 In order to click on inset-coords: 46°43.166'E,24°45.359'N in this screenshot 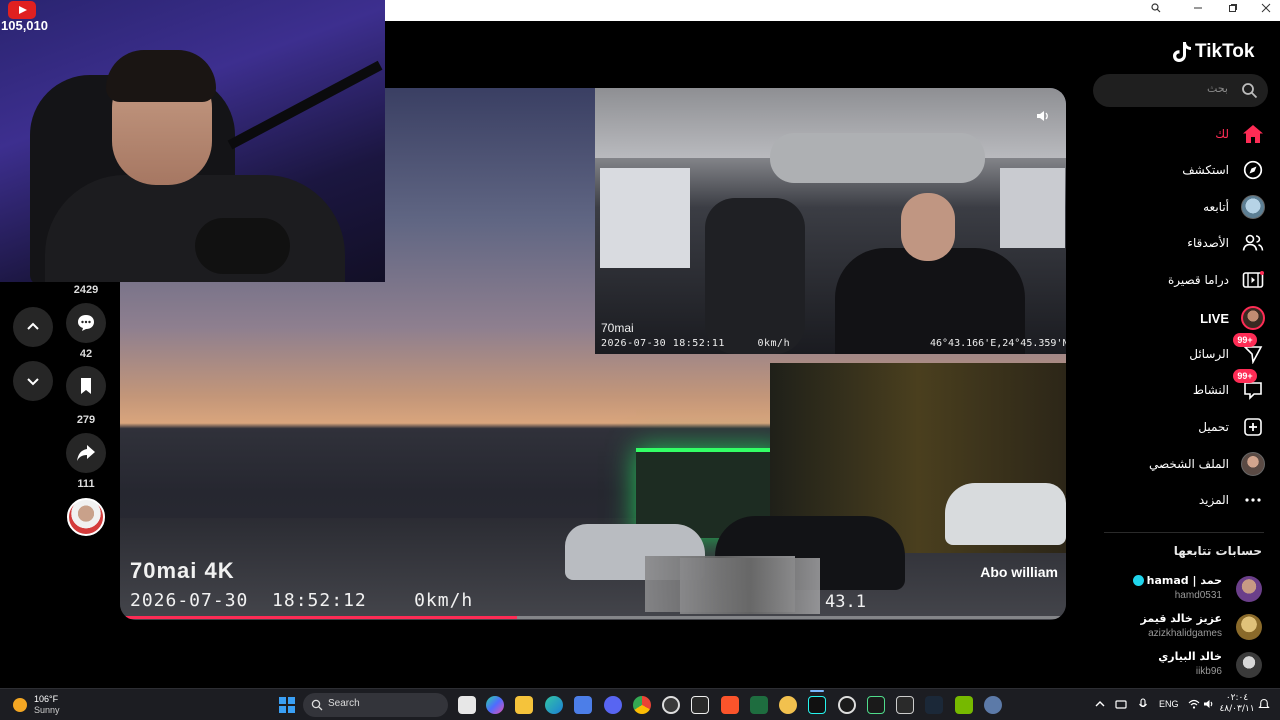, I will do `click(998, 343)`.